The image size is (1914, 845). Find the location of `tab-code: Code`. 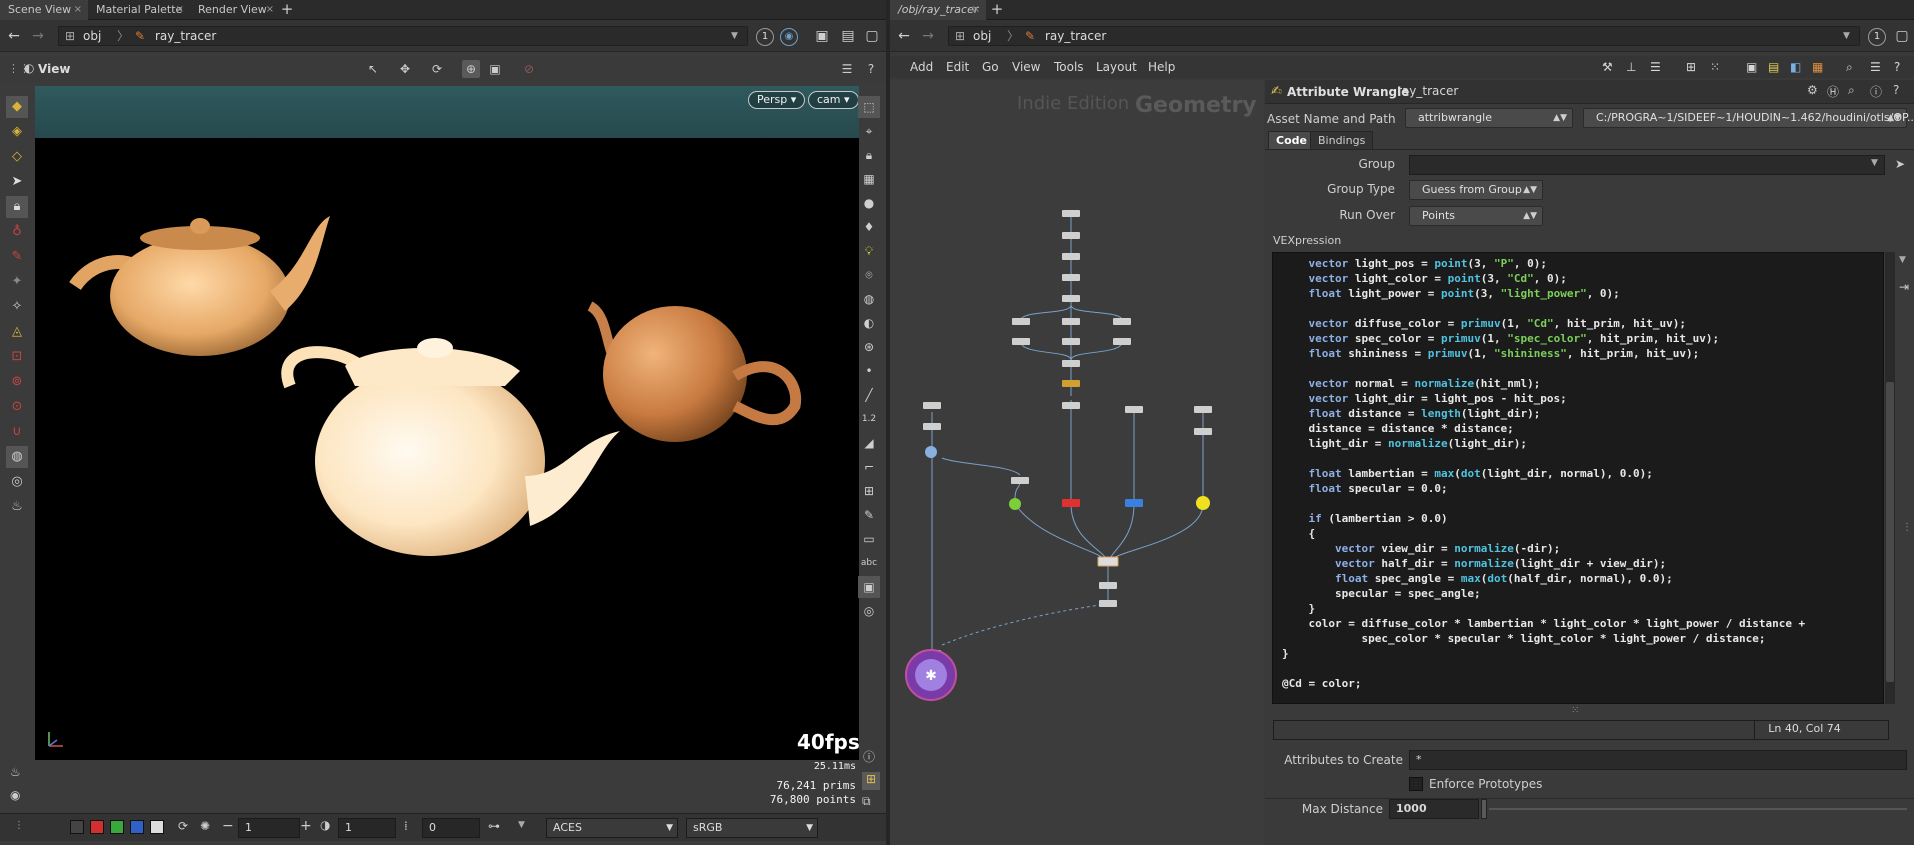

tab-code: Code is located at coordinates (1291, 140).